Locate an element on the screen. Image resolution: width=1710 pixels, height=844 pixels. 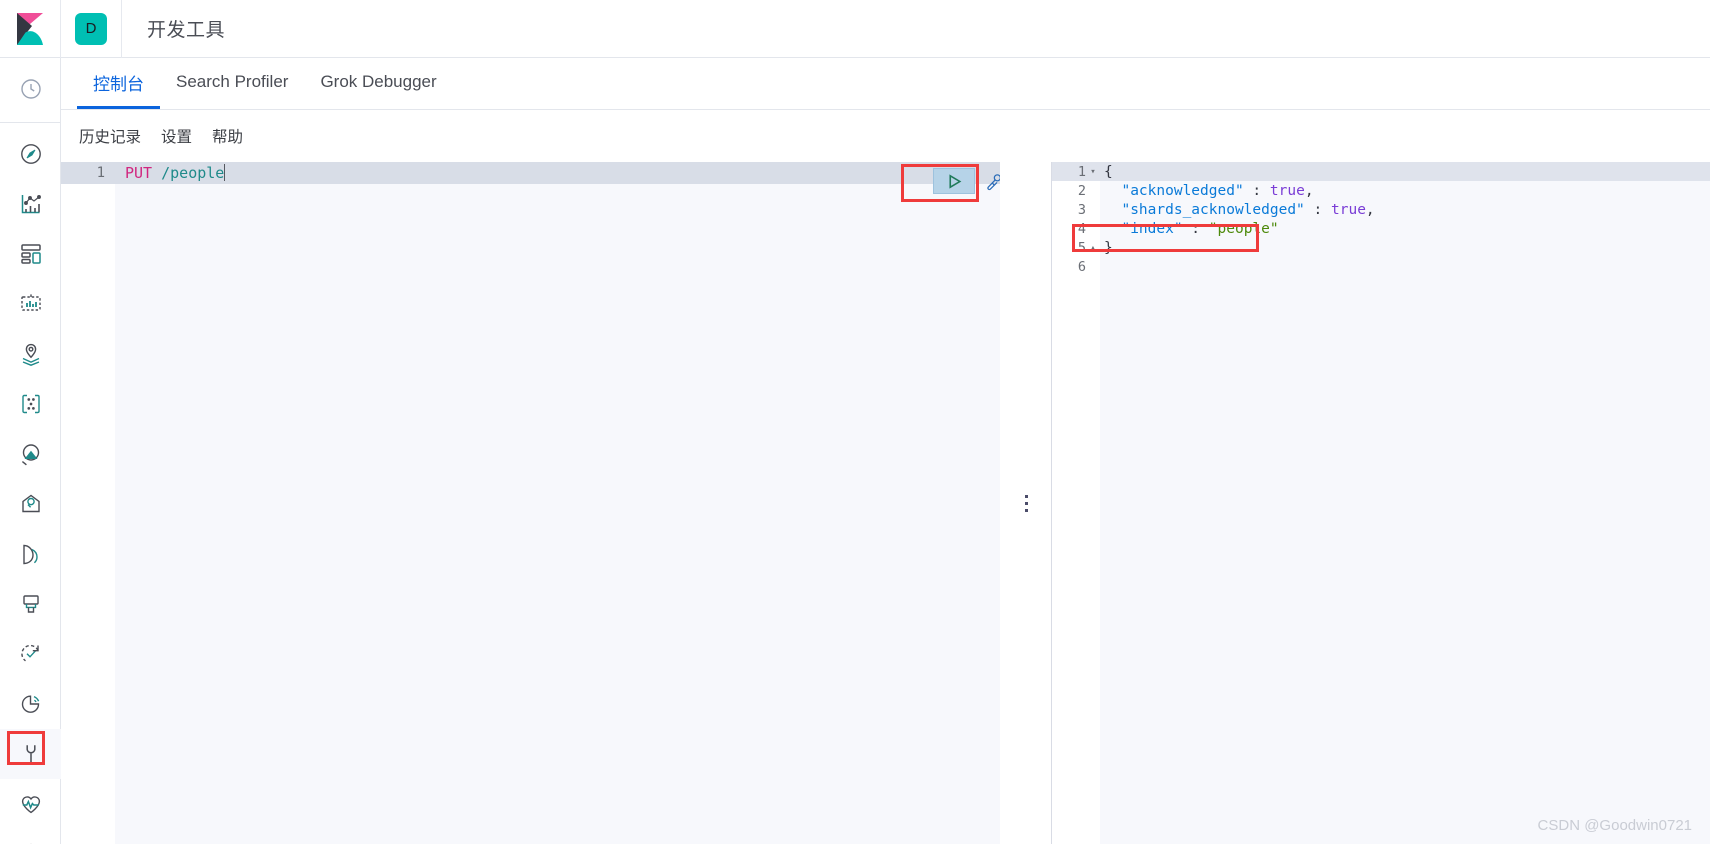
json-punctuation-token: { is located at coordinates (1108, 171).